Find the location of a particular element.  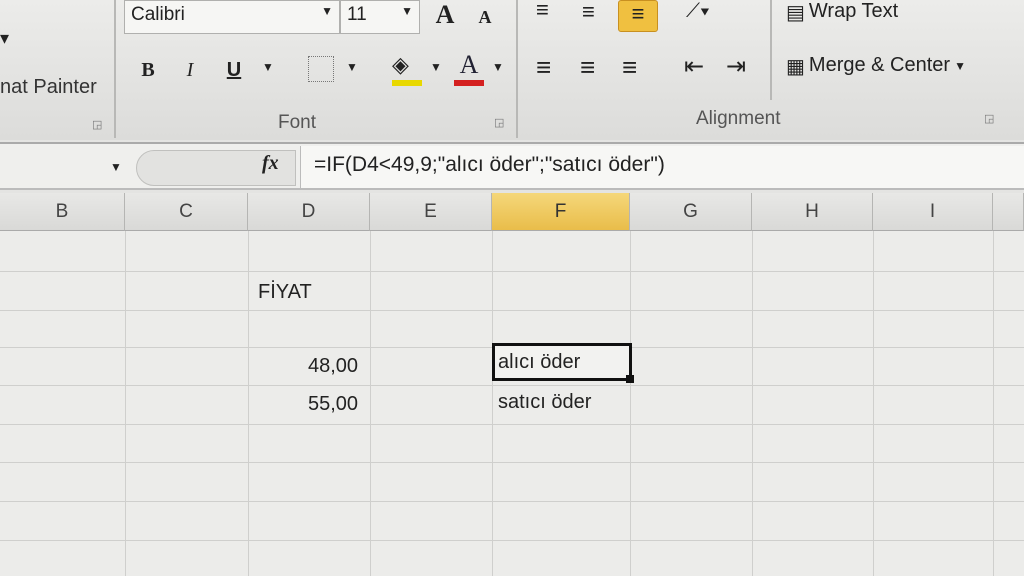

italic-button: I is located at coordinates (190, 70).